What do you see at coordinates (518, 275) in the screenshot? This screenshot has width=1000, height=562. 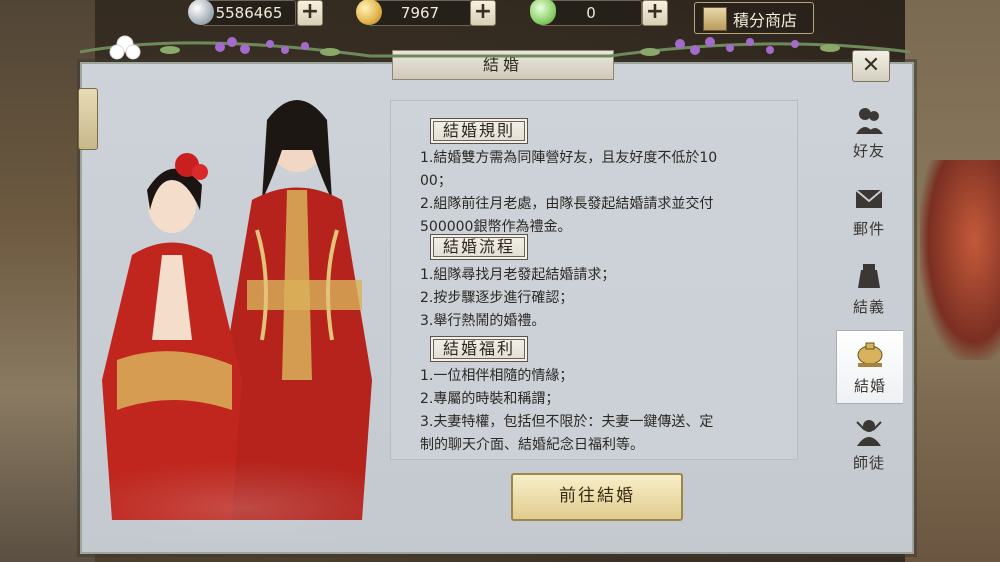 I see `process-line: 1.組隊尋找月老發起結婚請求；` at bounding box center [518, 275].